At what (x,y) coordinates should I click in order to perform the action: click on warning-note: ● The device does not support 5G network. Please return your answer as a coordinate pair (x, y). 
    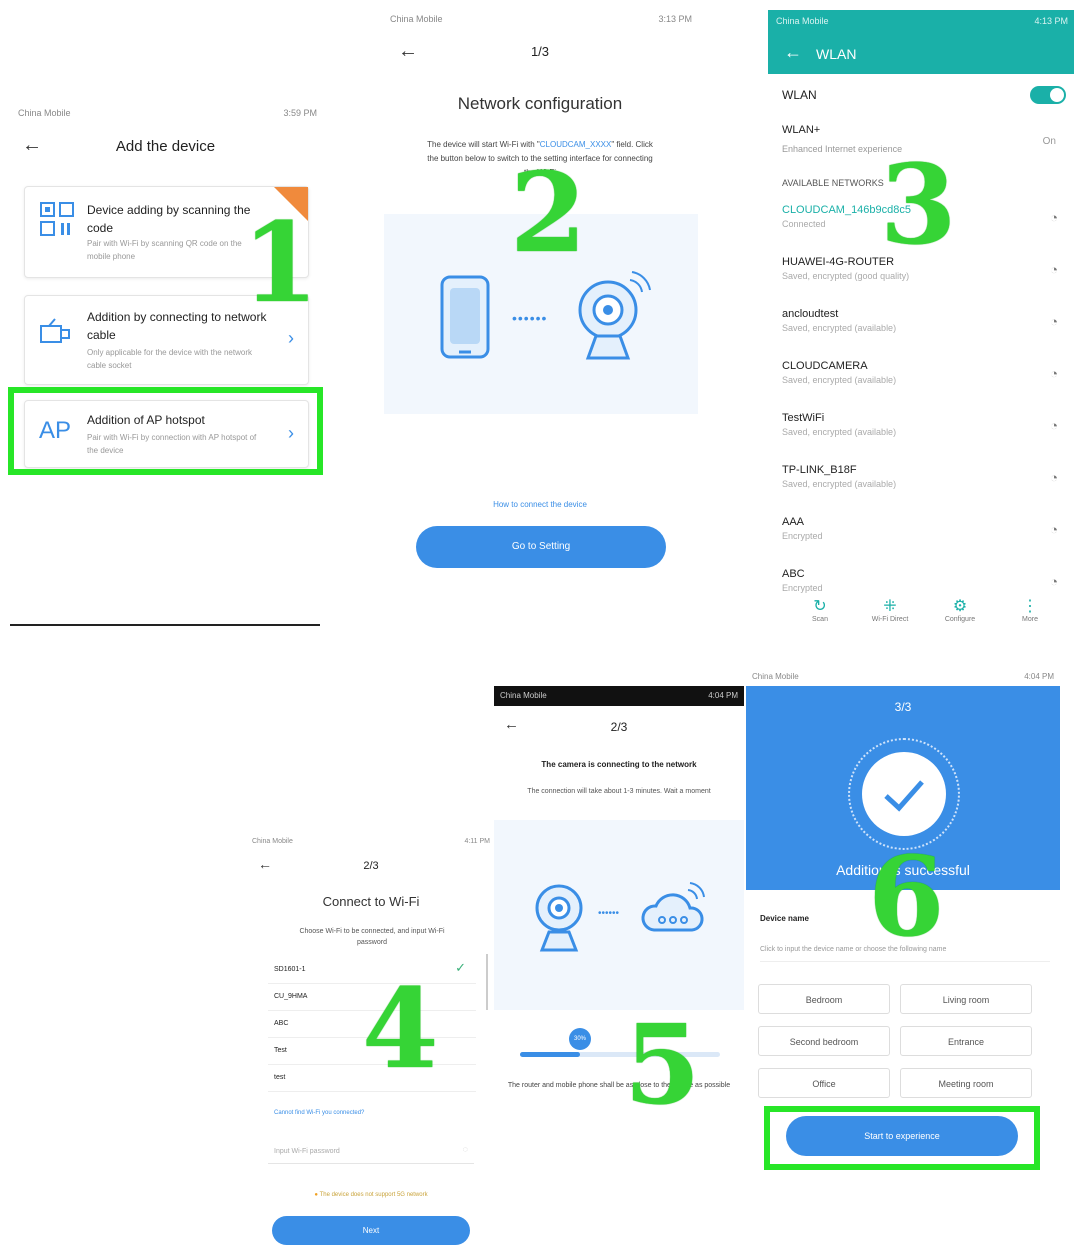
    Looking at the image, I should click on (371, 1195).